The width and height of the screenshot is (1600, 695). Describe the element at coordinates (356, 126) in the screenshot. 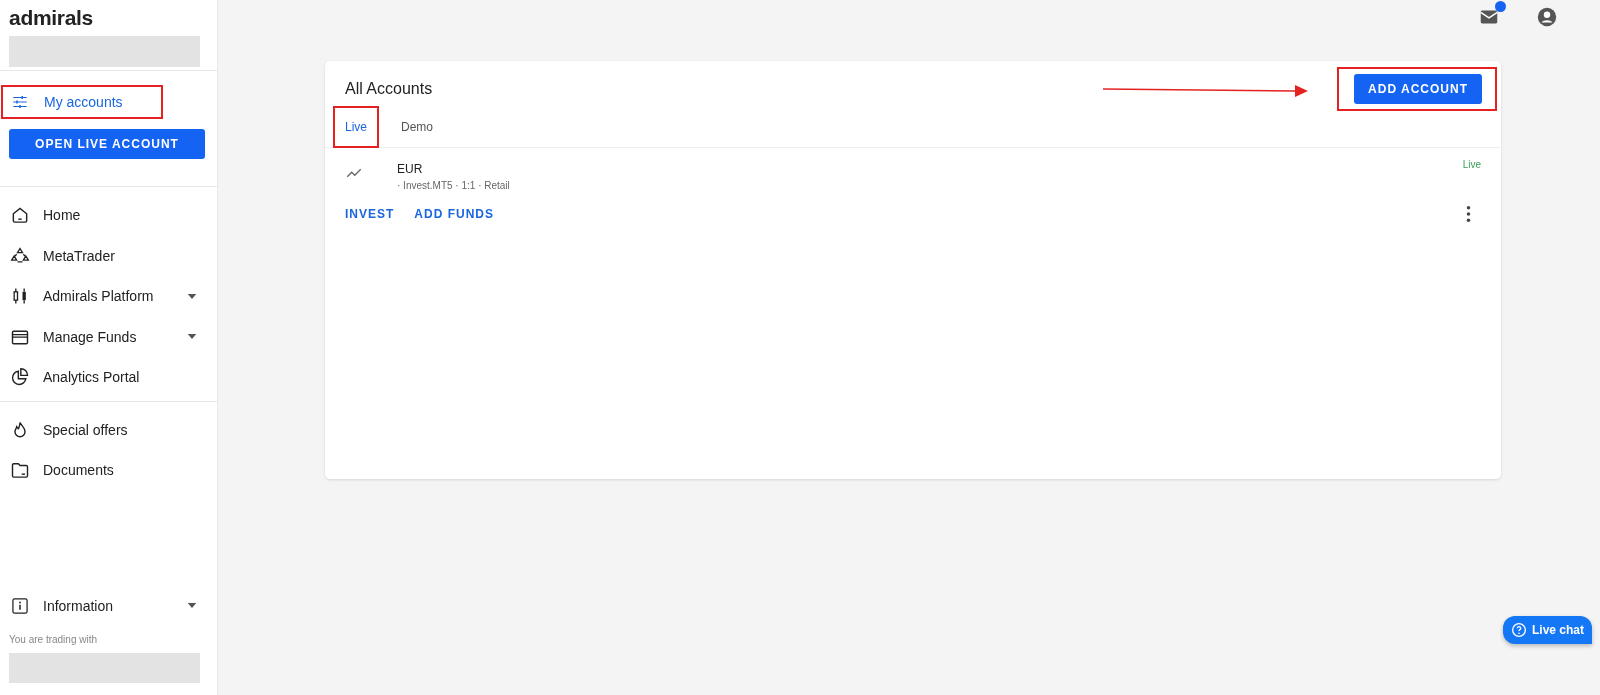

I see `tab: Live` at that location.